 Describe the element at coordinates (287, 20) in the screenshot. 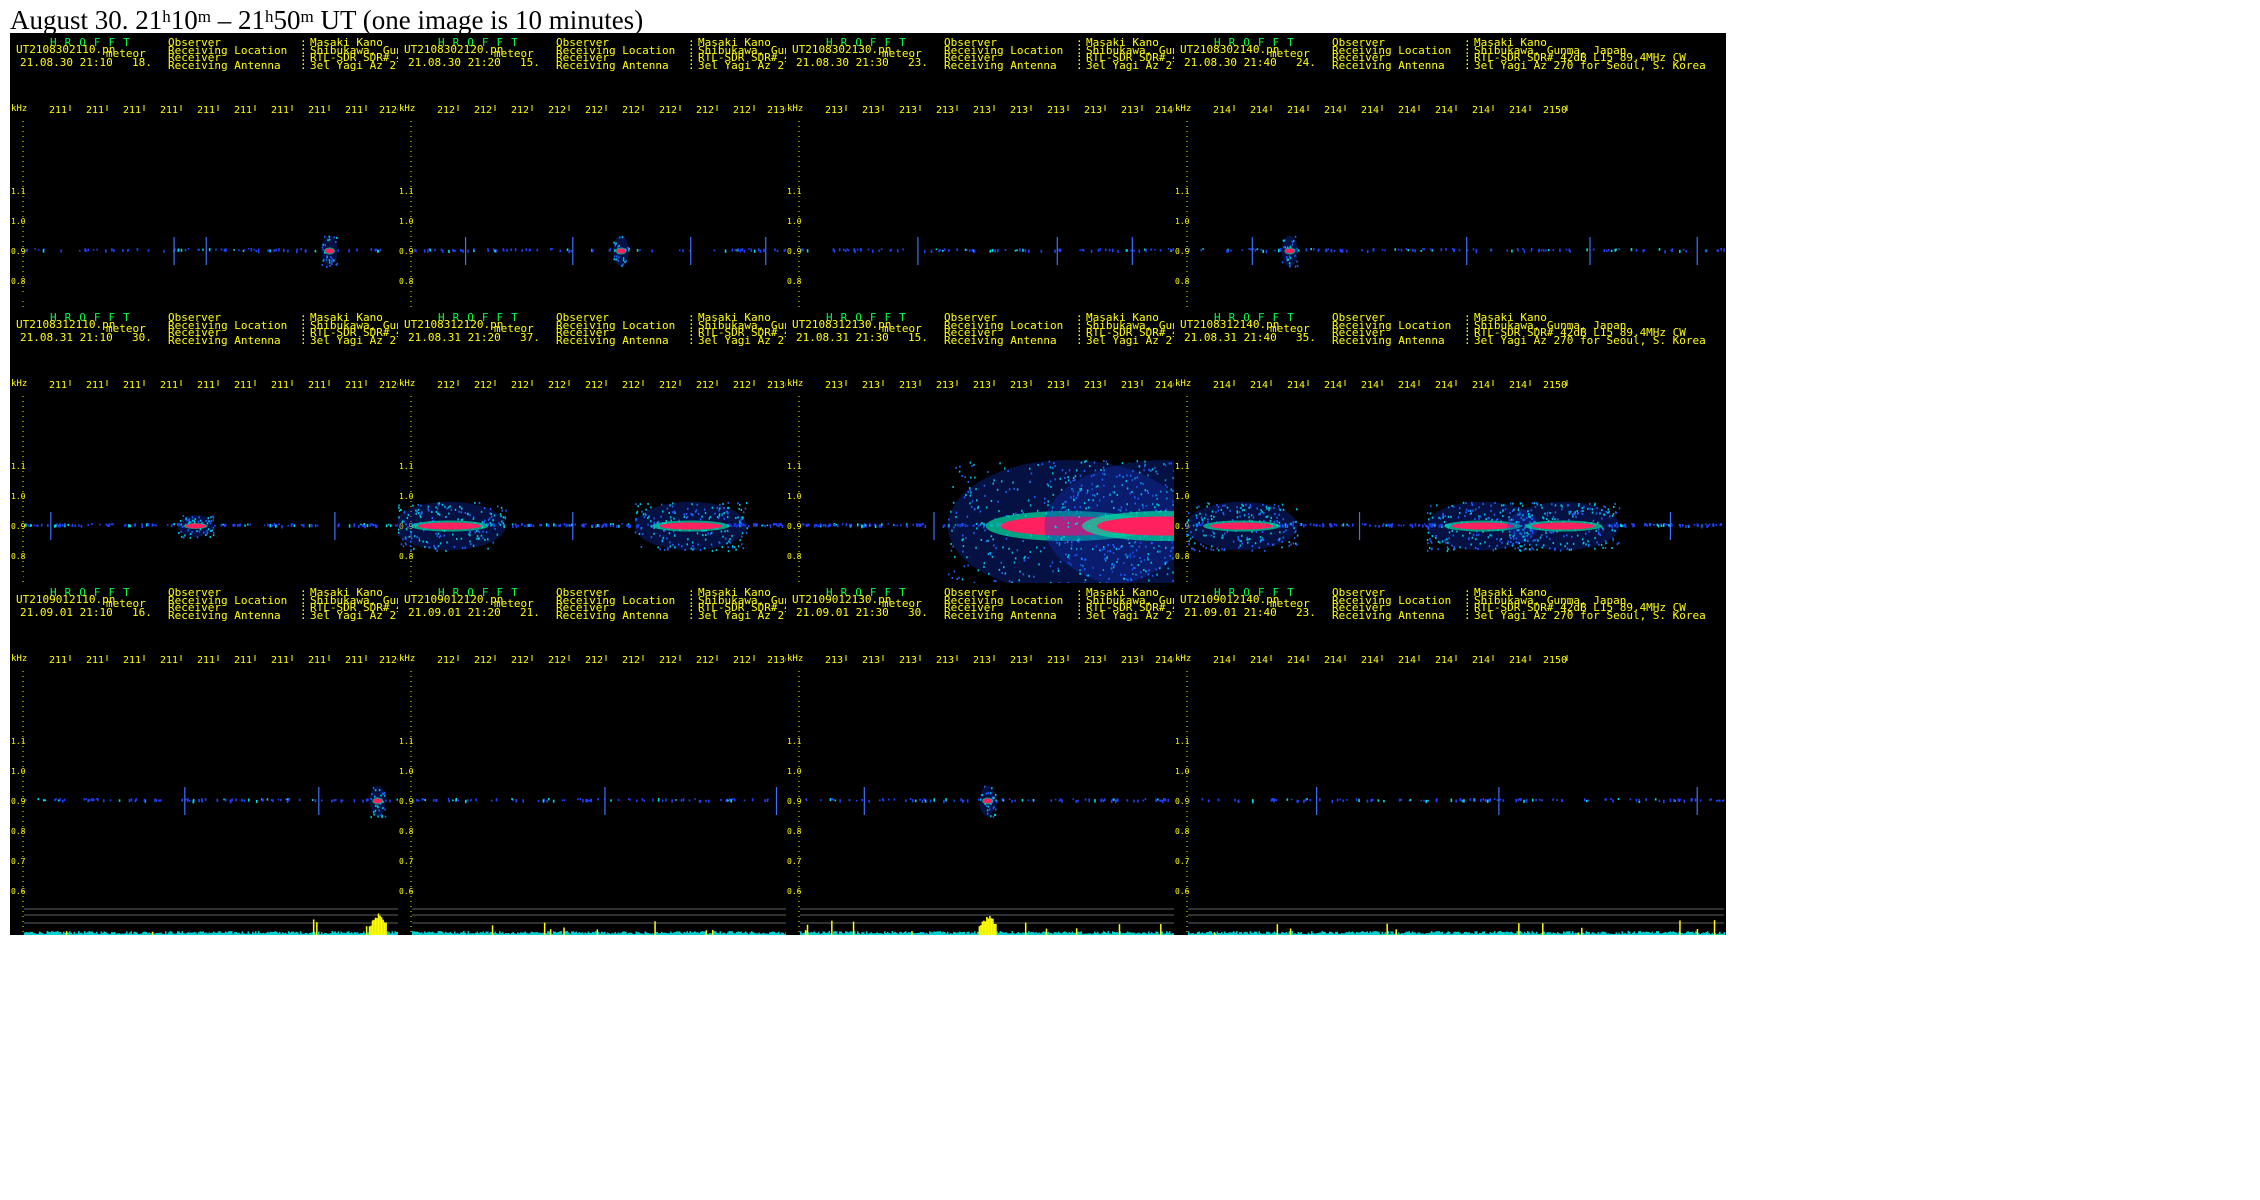

I see `title-text: 50` at that location.